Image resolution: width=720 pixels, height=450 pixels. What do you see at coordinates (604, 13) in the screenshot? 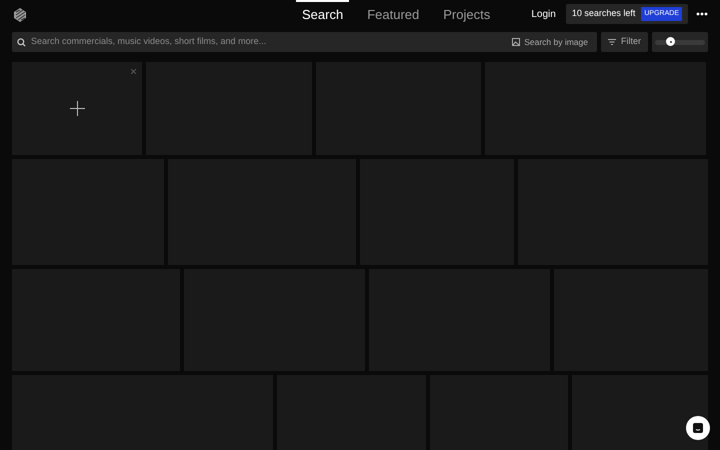
I see `searches-left-text: 10 searches left` at bounding box center [604, 13].